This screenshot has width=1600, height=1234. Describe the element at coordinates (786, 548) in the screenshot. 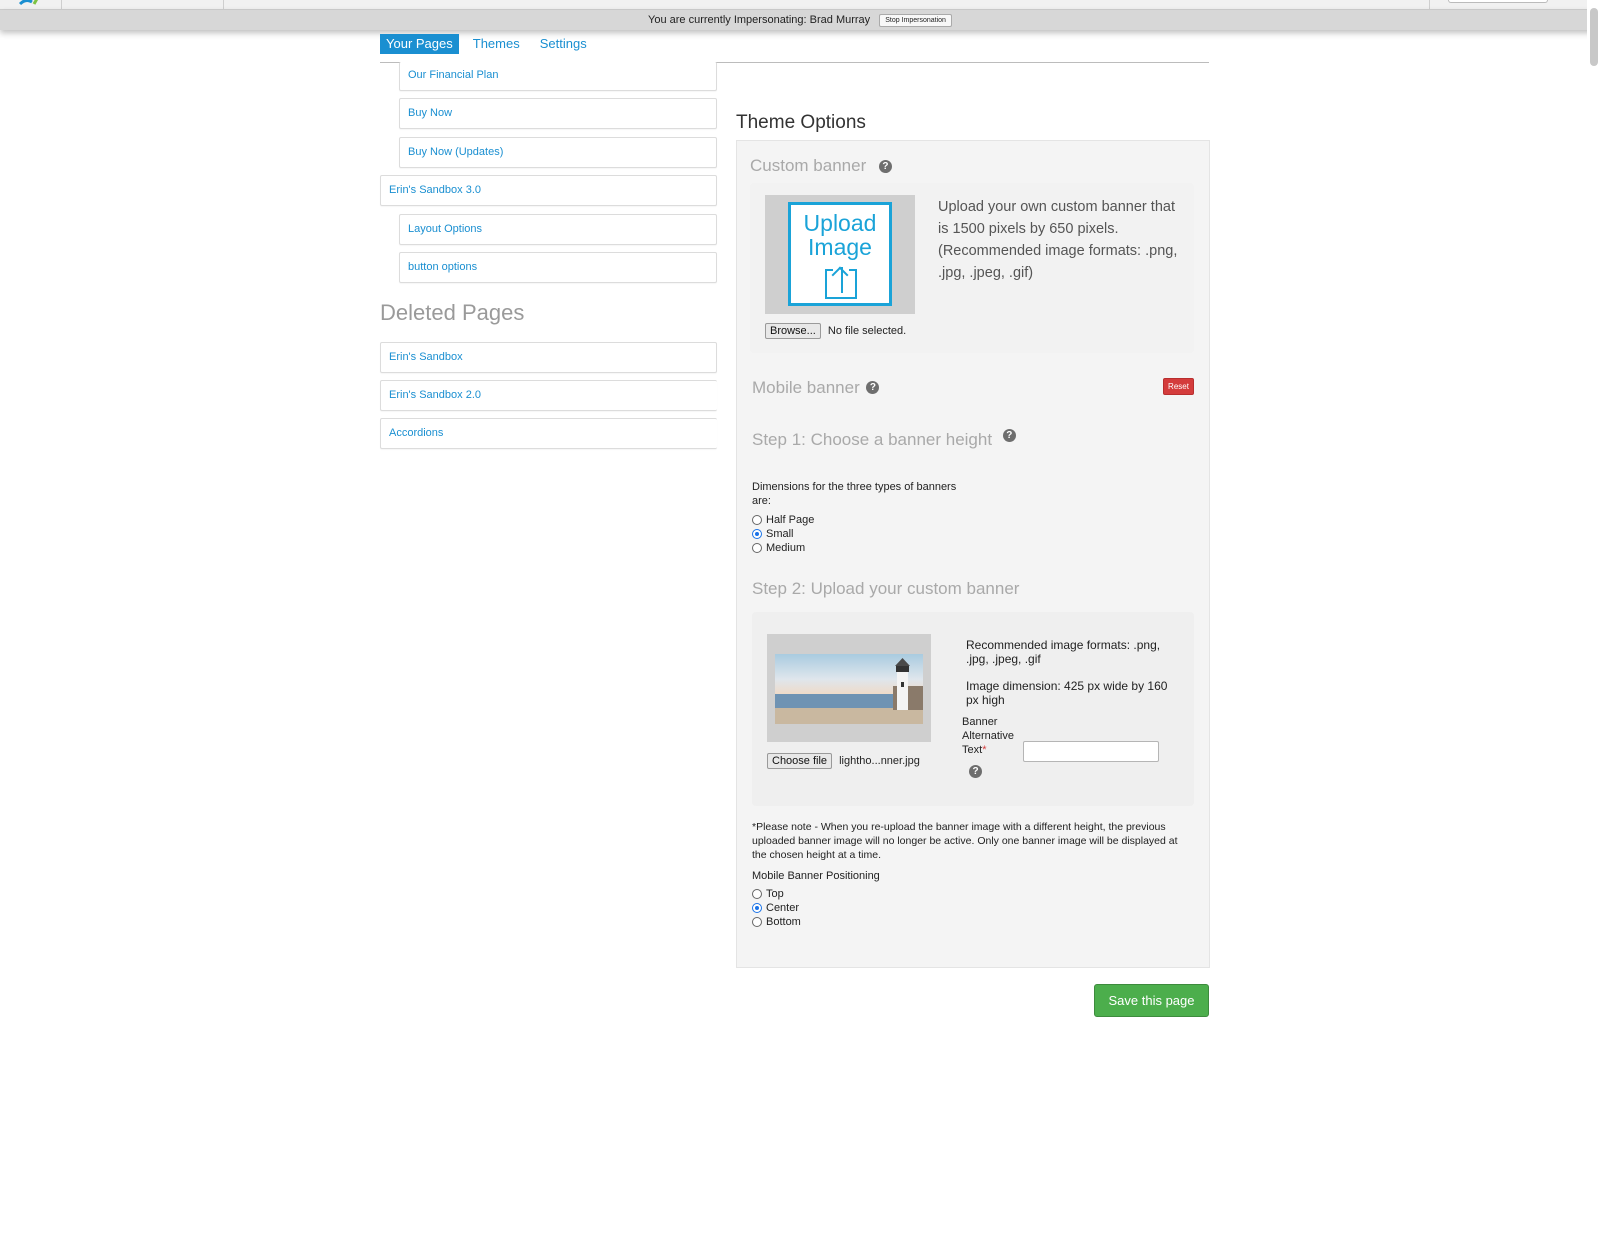

I see `radio-label: Medium` at that location.